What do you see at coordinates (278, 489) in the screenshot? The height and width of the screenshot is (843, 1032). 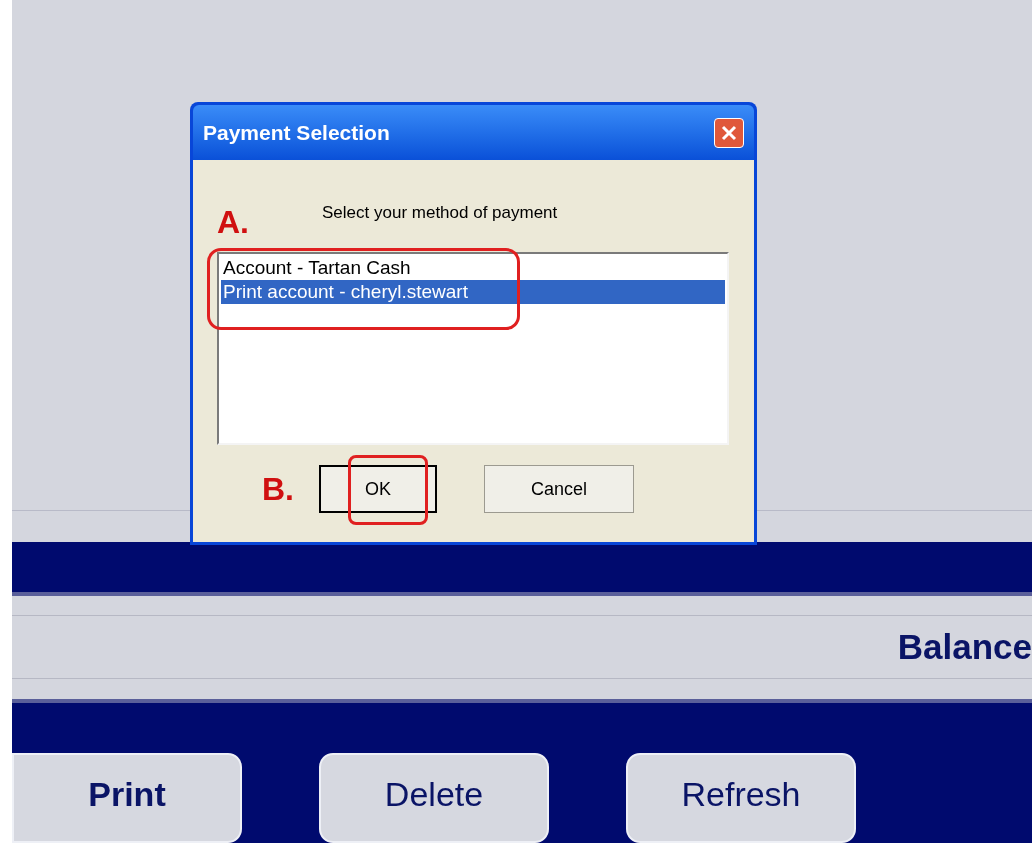 I see `annotation-label: B.` at bounding box center [278, 489].